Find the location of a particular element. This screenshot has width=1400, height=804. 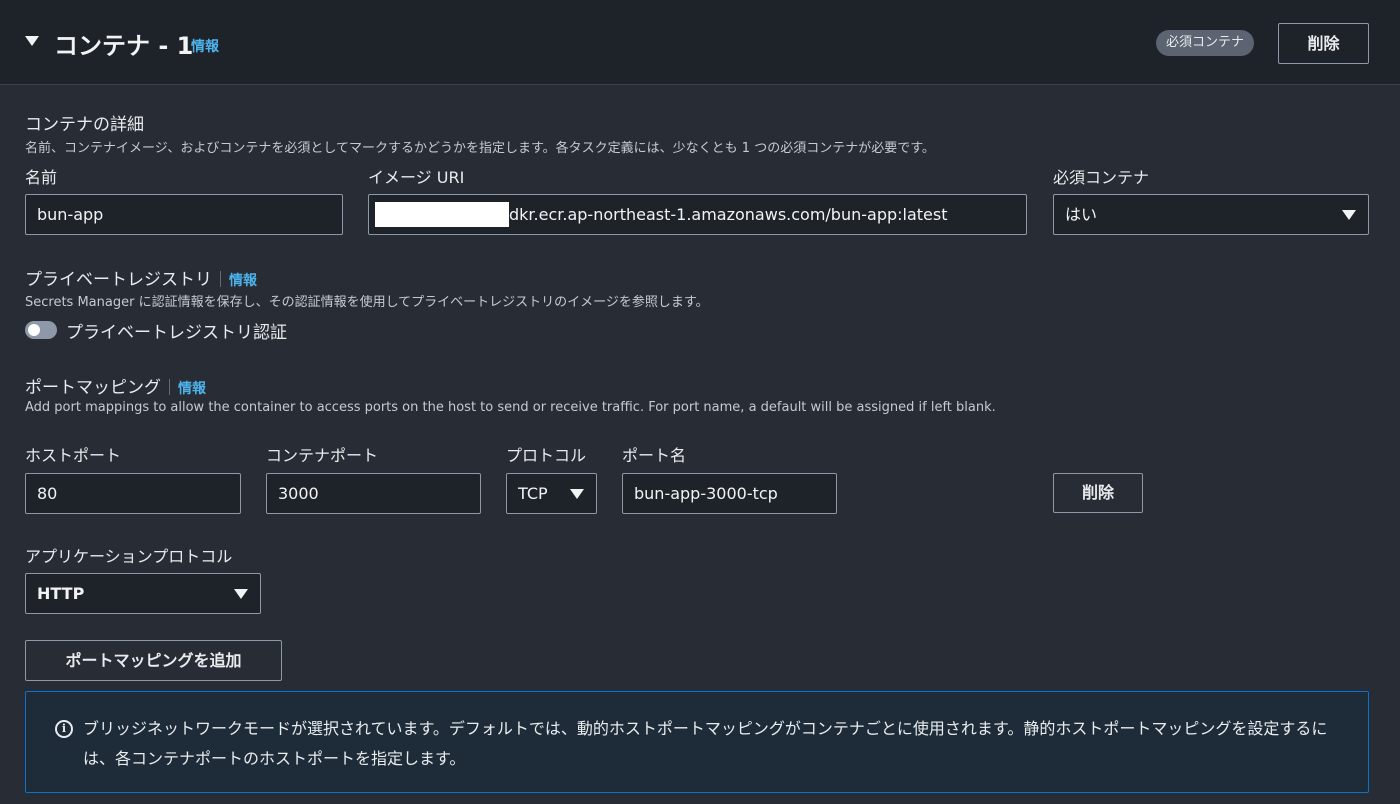

port-mapping-title: ポートマッピング 情報 is located at coordinates (115, 385).